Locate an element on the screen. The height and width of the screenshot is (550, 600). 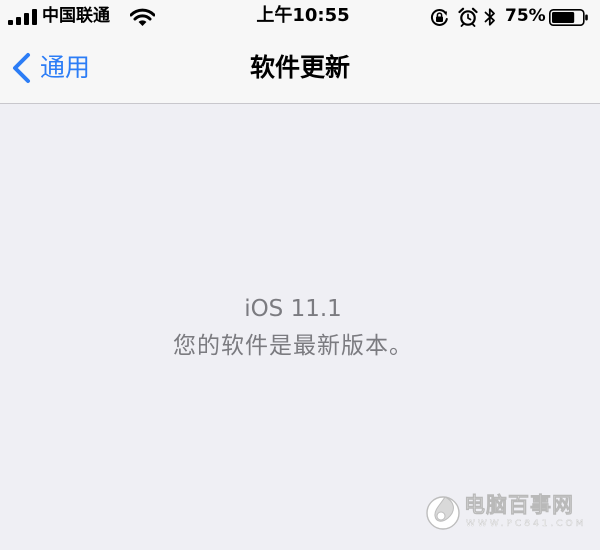
chevron-left-icon is located at coordinates (21, 68).